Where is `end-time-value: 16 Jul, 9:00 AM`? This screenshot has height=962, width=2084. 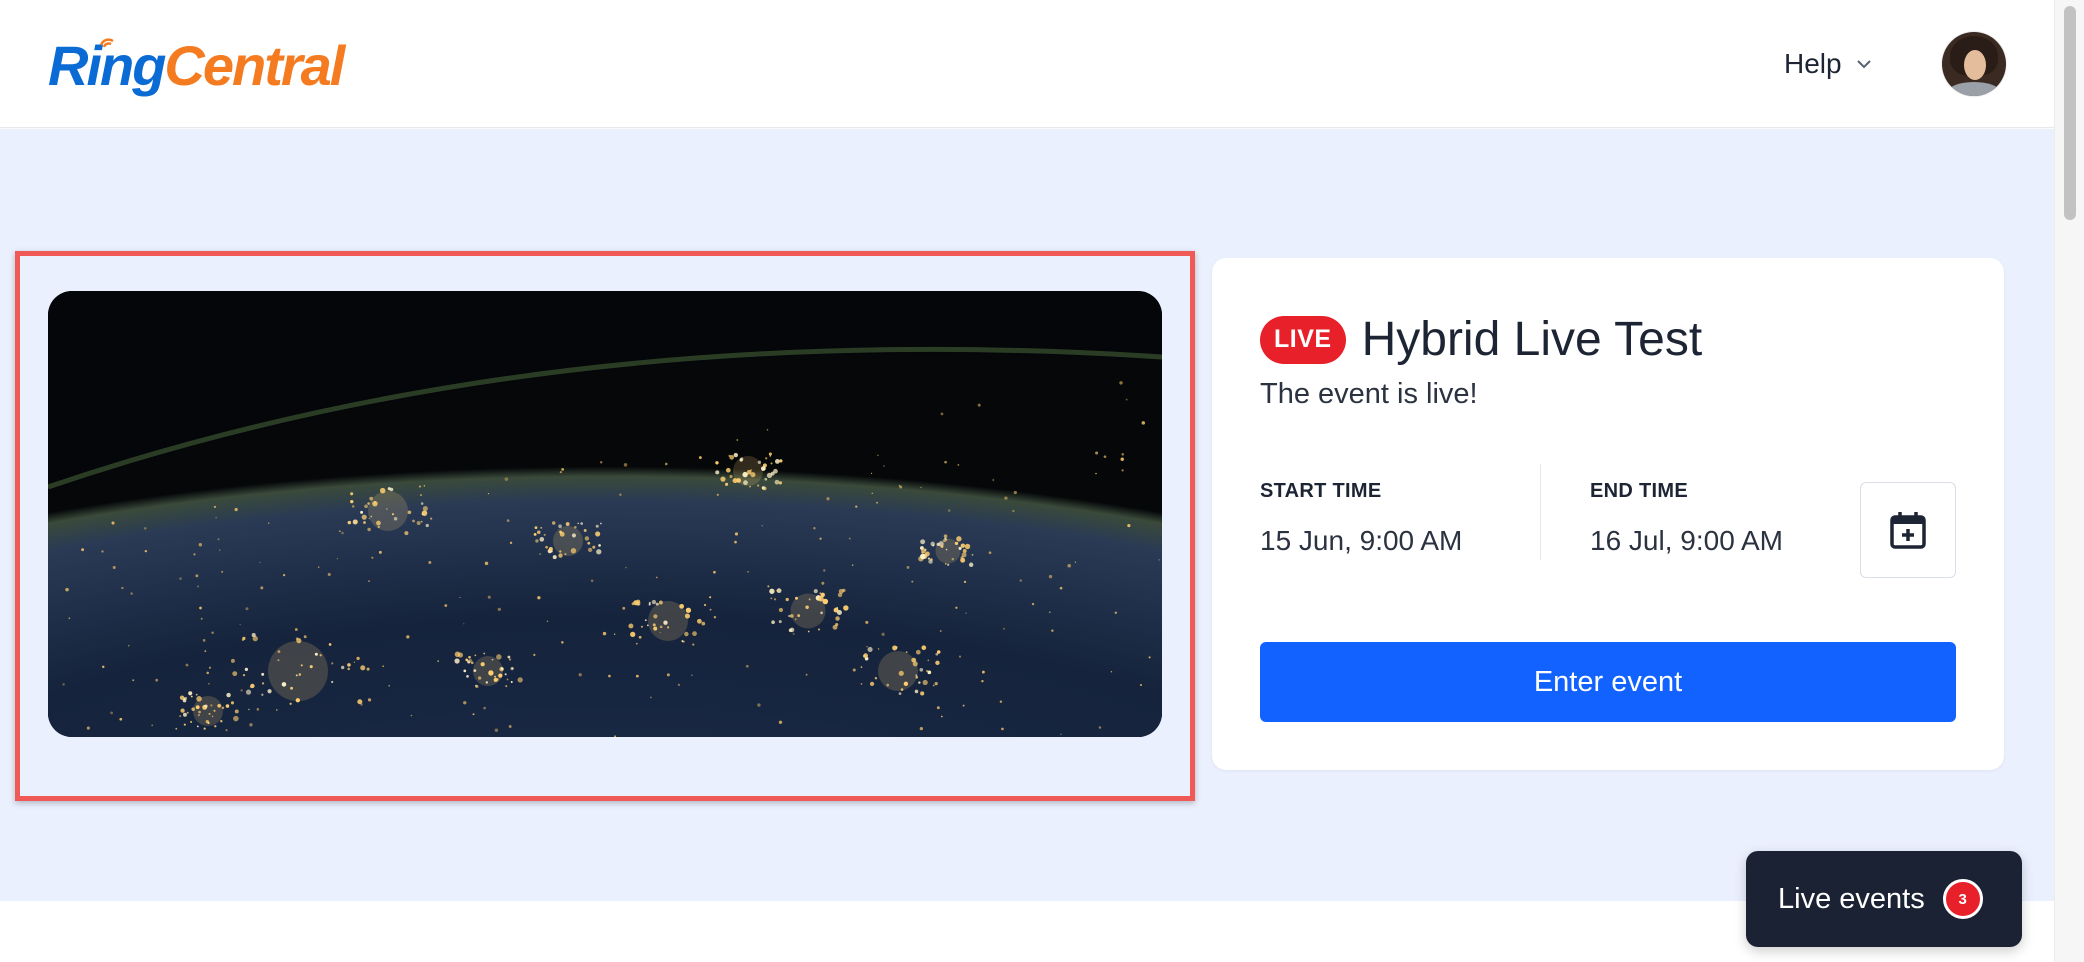
end-time-value: 16 Jul, 9:00 AM is located at coordinates (1687, 540).